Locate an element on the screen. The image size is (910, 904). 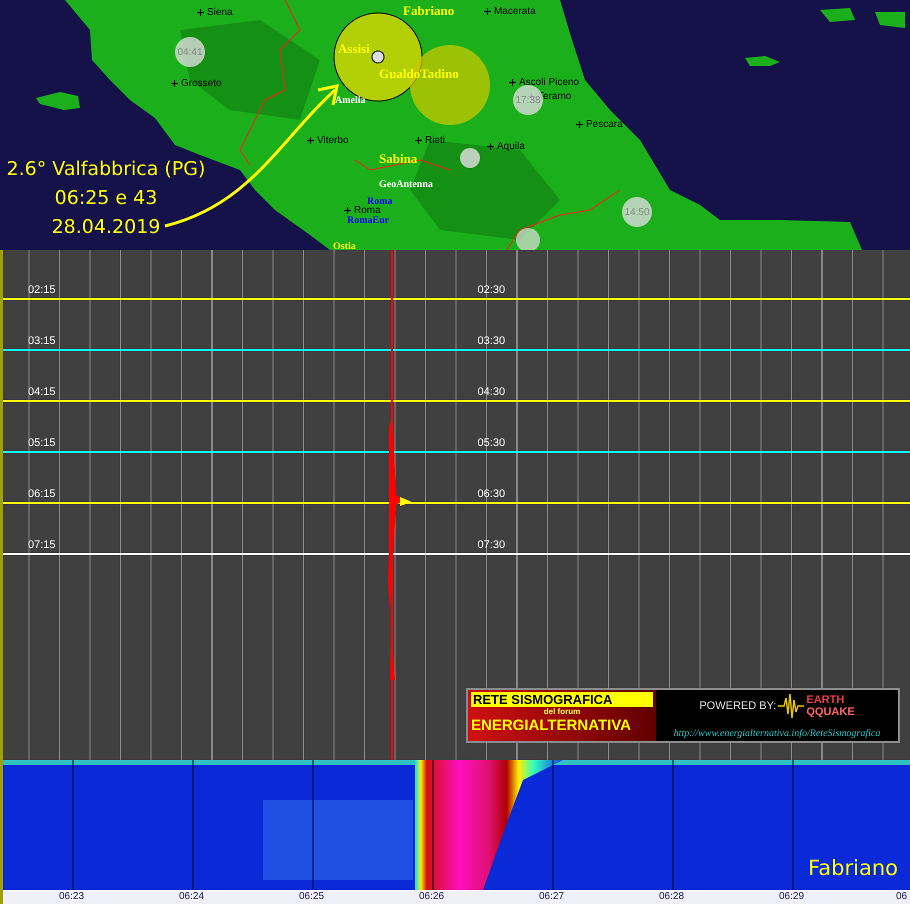
station-label: Assisi is located at coordinates (354, 49).